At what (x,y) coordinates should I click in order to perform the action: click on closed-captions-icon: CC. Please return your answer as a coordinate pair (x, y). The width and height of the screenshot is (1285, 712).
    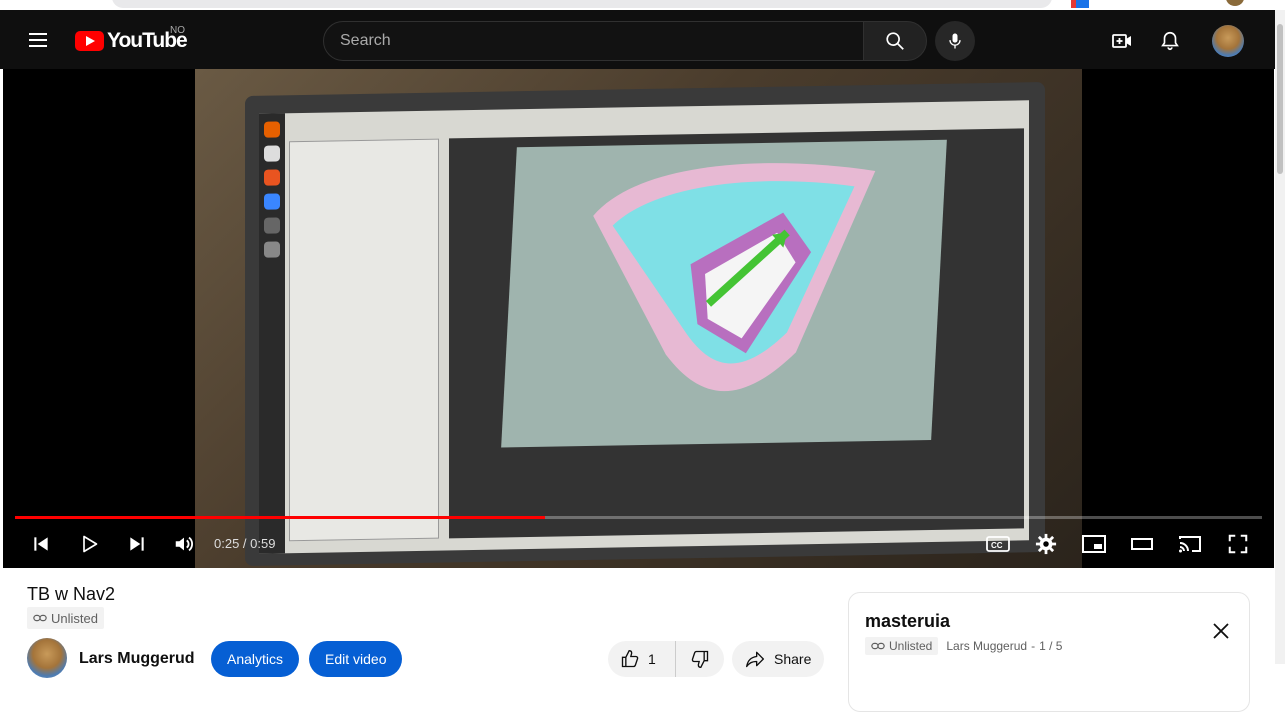
    Looking at the image, I should click on (998, 544).